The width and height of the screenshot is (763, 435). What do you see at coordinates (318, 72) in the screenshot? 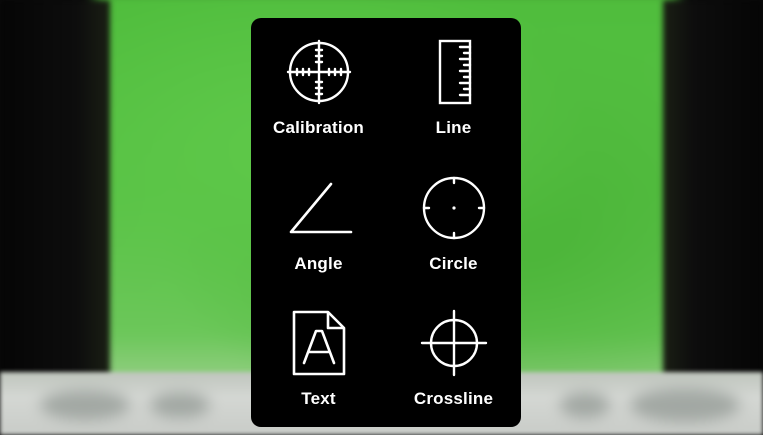
I see `calibration-crosshair-icon` at bounding box center [318, 72].